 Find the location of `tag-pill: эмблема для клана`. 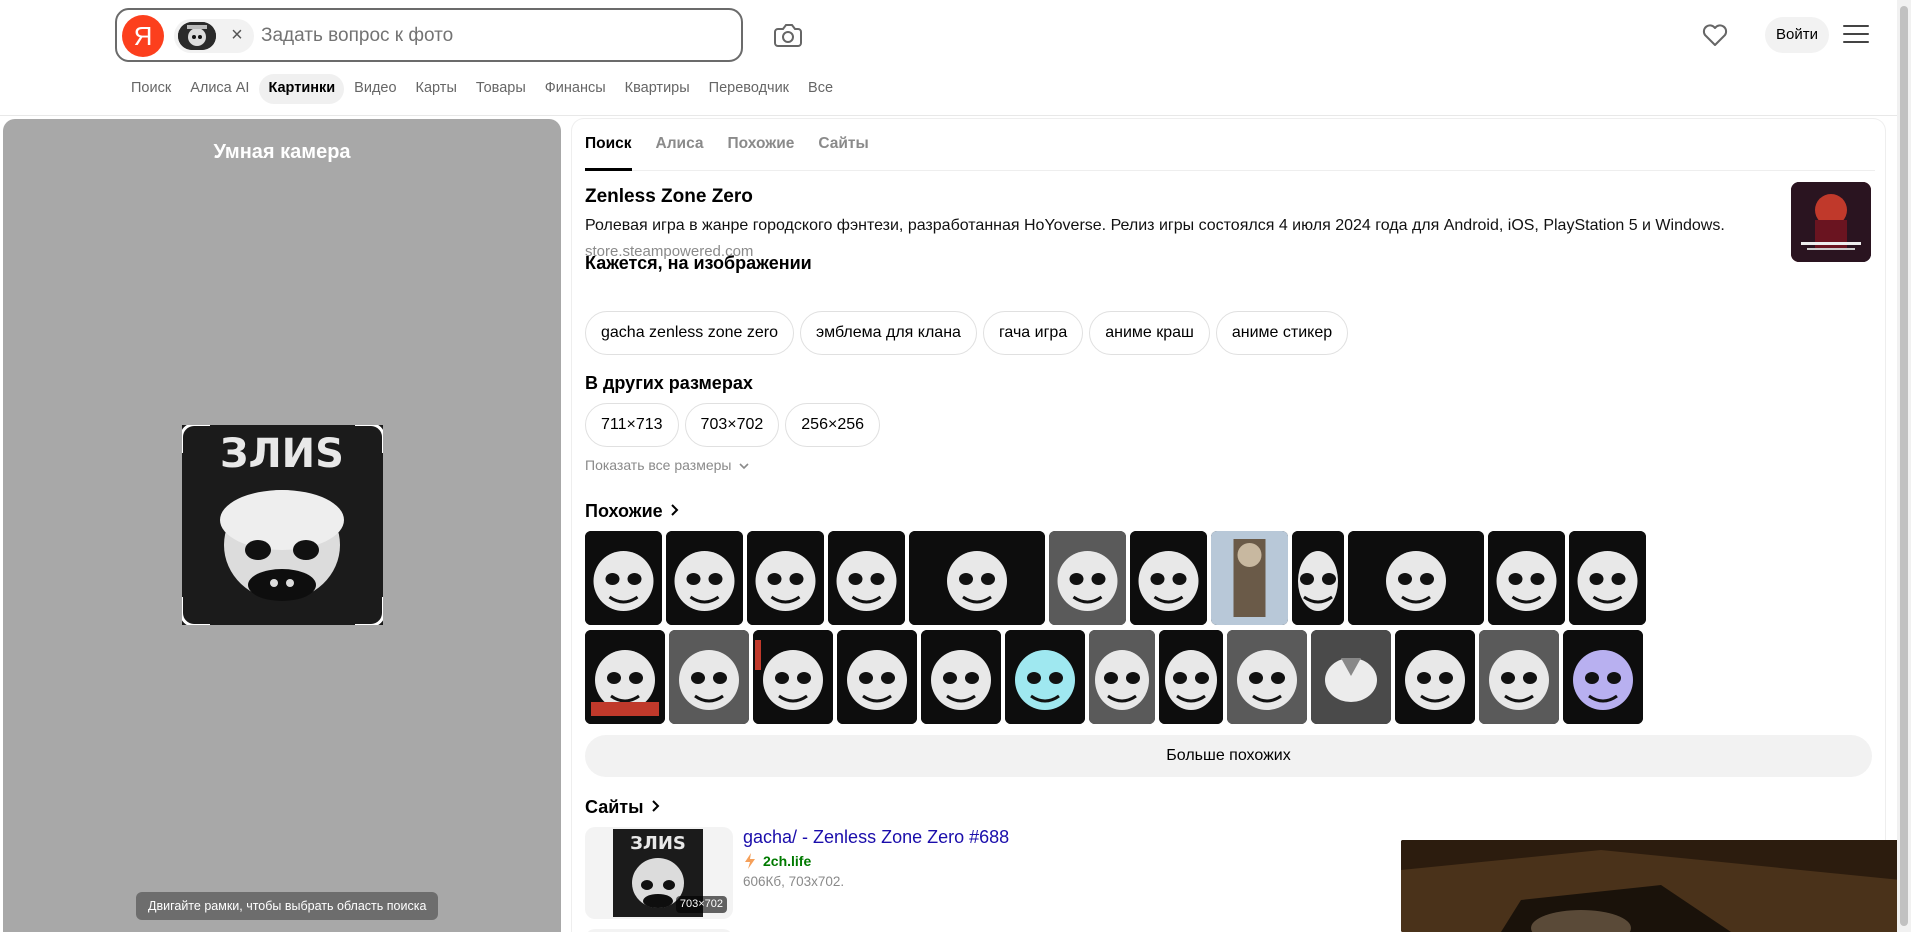

tag-pill: эмблема для клана is located at coordinates (888, 333).